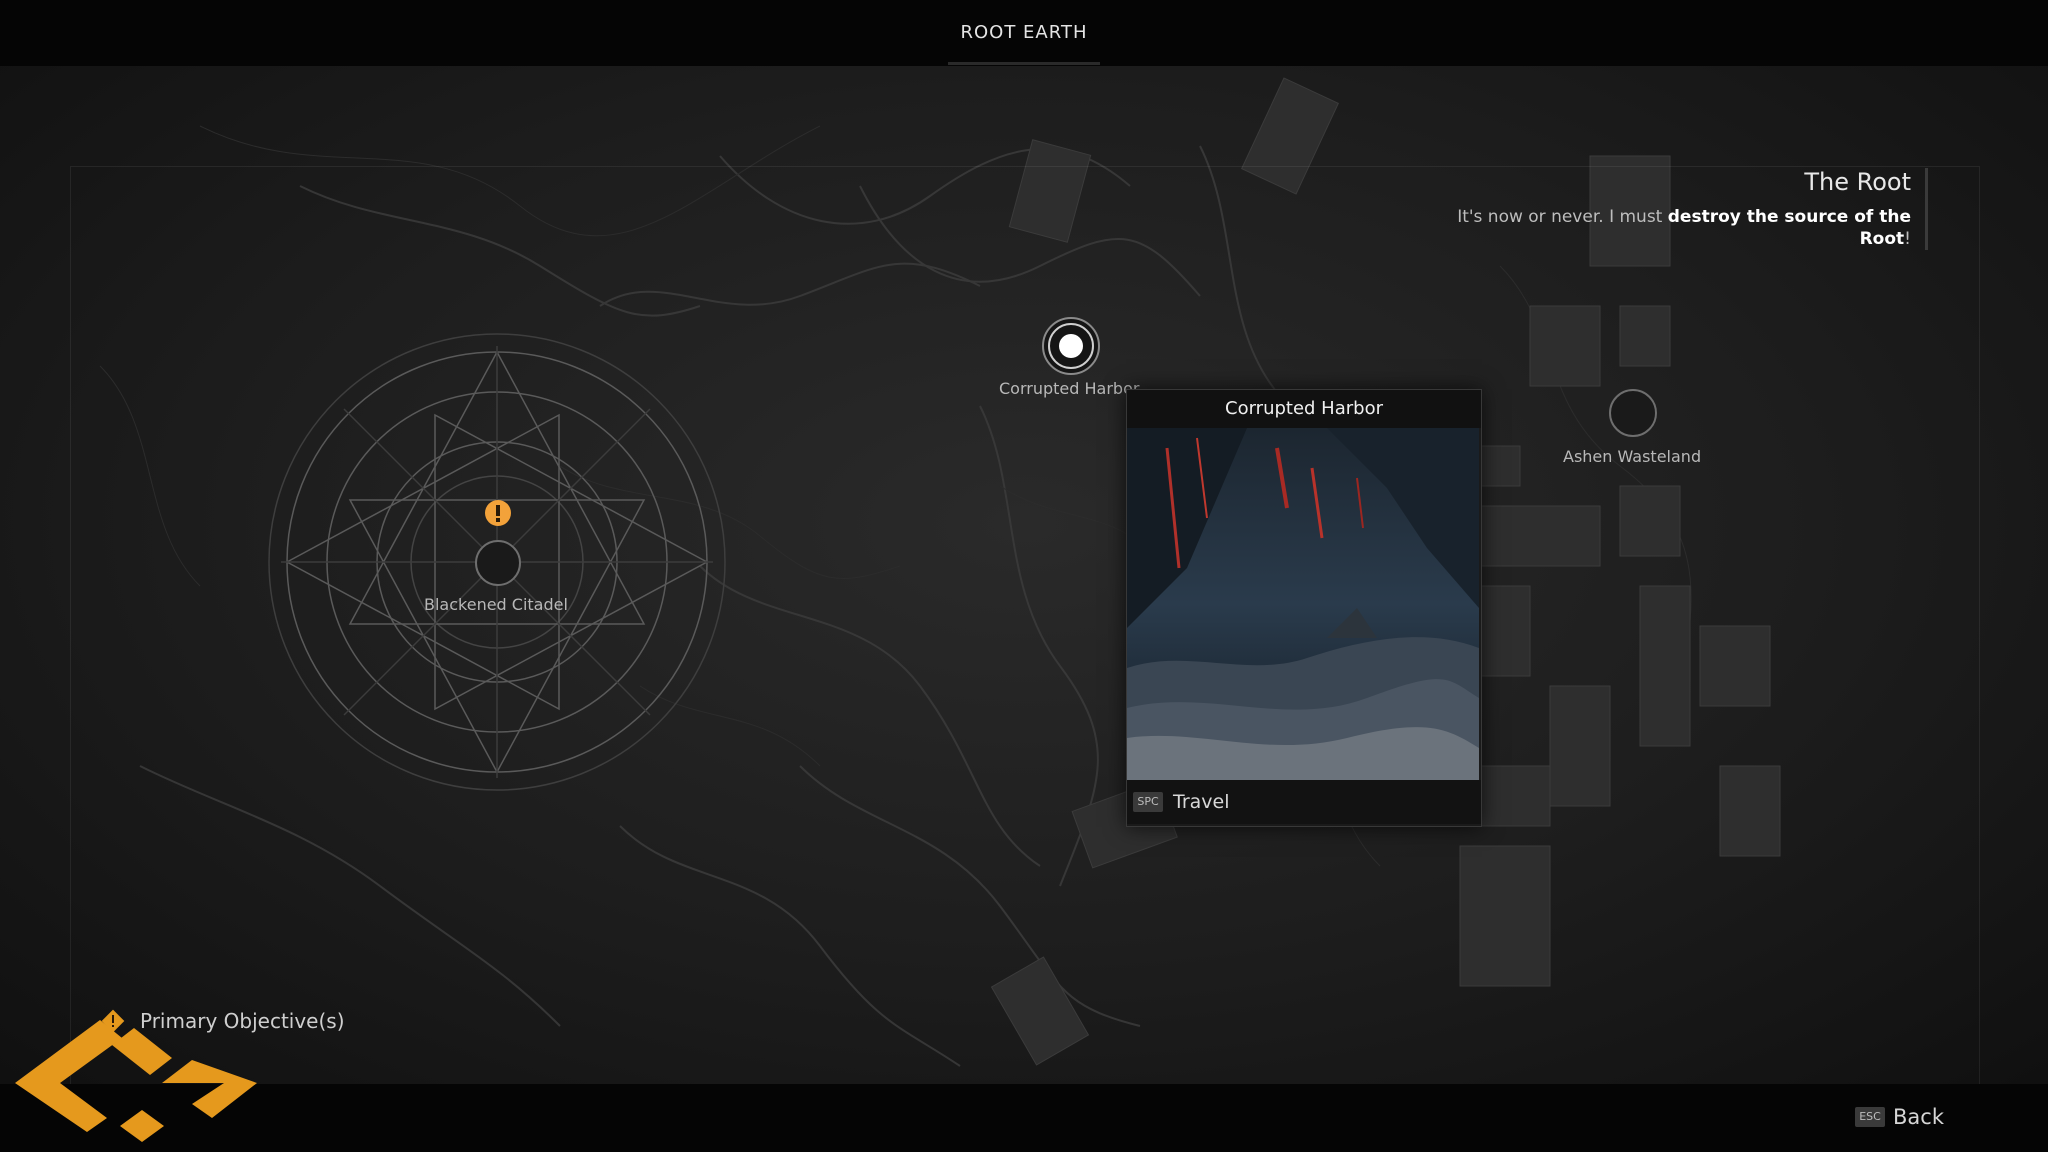 This screenshot has height=1152, width=2048. I want to click on back-label: Back, so click(1918, 1117).